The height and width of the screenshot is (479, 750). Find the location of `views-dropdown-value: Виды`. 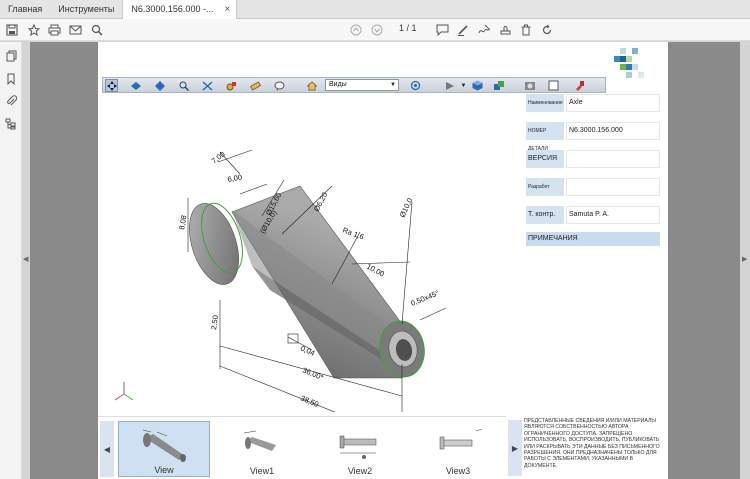

views-dropdown-value: Виды is located at coordinates (338, 84).